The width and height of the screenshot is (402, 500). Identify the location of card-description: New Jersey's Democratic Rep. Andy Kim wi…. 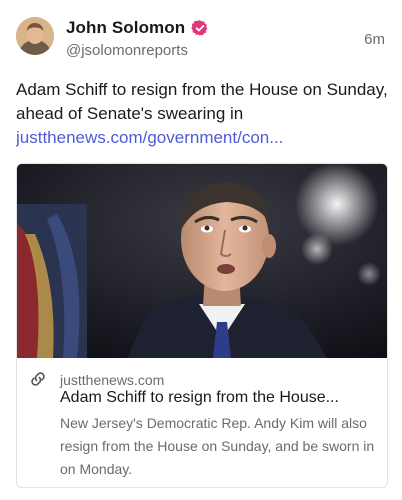
(217, 446).